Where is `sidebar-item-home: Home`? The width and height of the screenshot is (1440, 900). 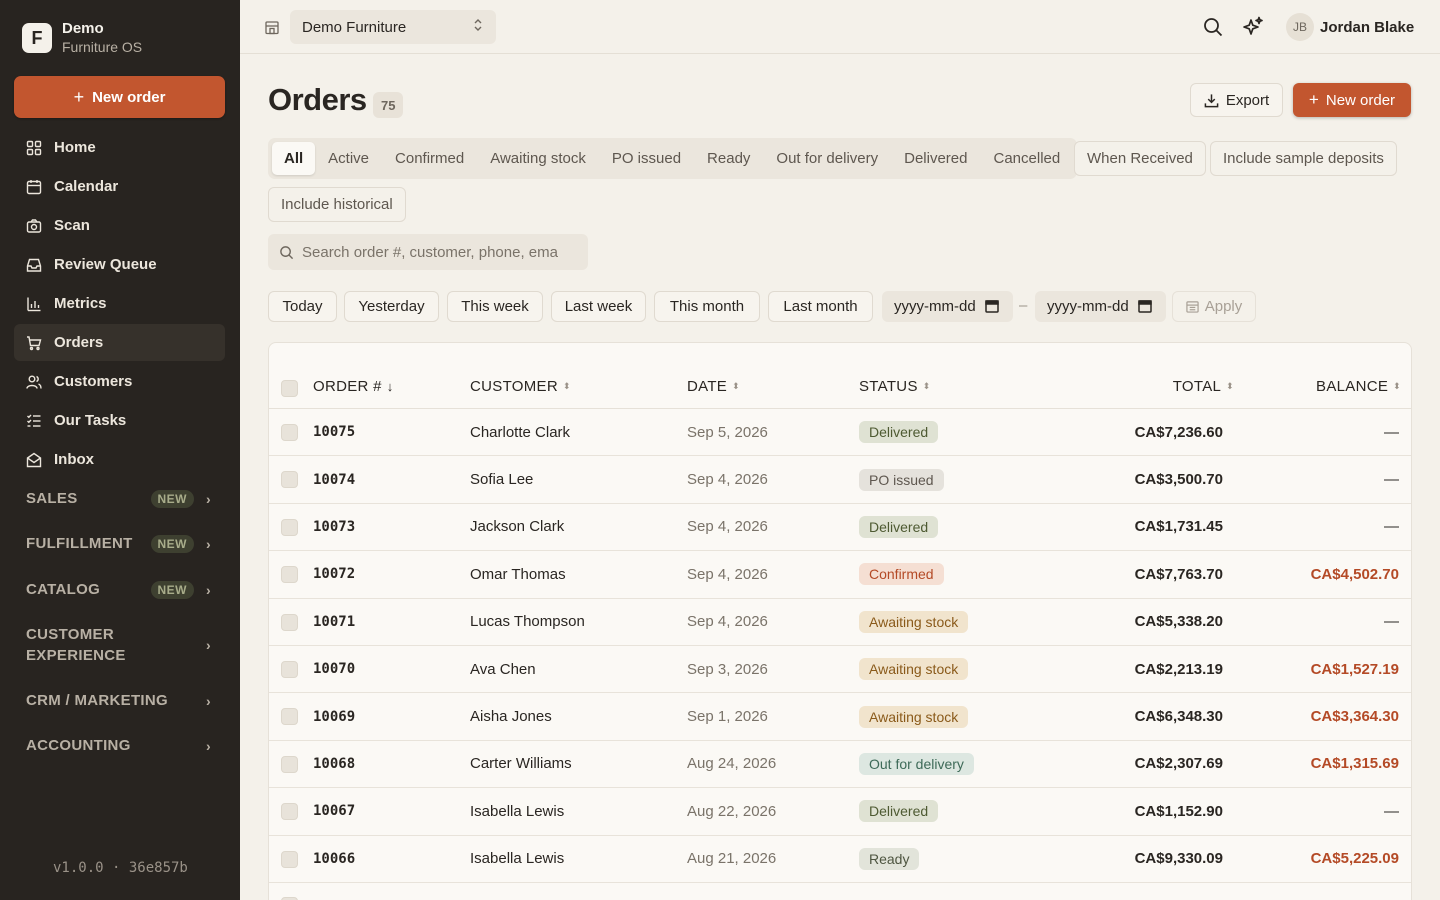 sidebar-item-home: Home is located at coordinates (119, 147).